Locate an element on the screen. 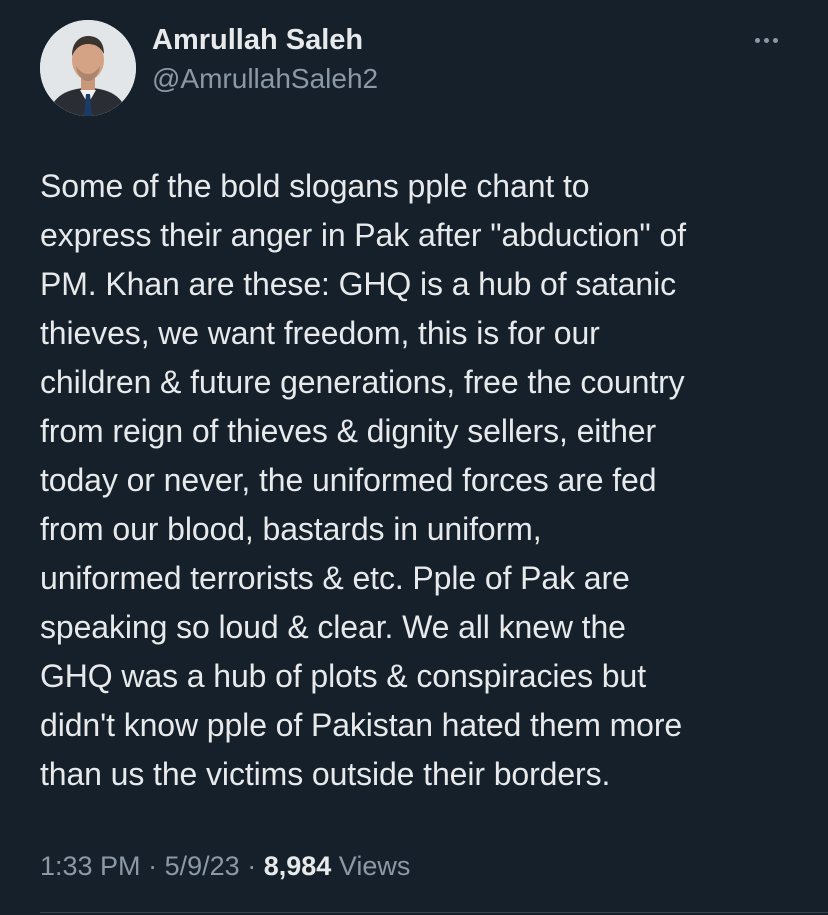 This screenshot has width=828, height=915. more-options-button is located at coordinates (766, 40).